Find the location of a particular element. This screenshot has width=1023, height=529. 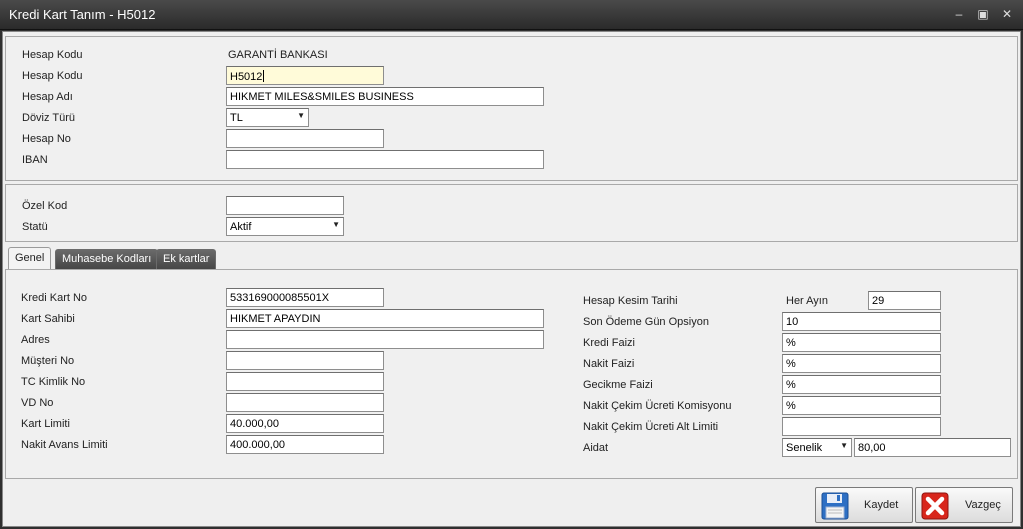

tab-accounting-codes: Muhasebe Kodları is located at coordinates (107, 259).